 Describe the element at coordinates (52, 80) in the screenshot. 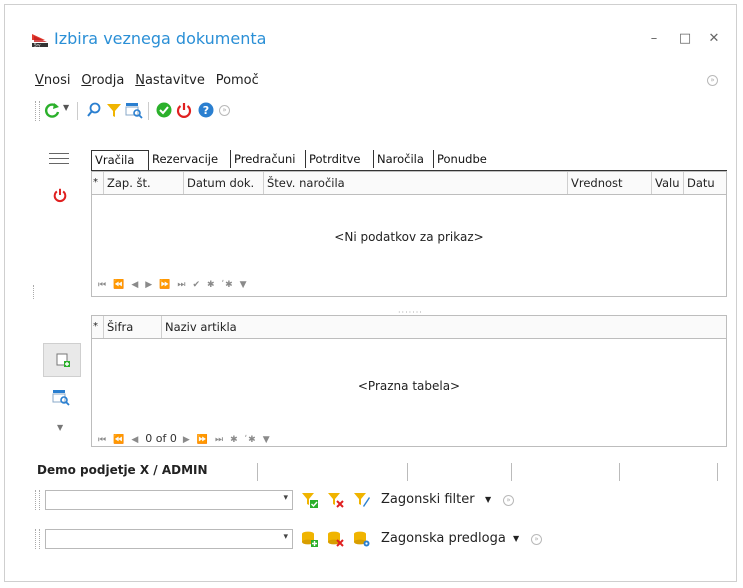

I see `menu-vnosi: Vnosi` at that location.